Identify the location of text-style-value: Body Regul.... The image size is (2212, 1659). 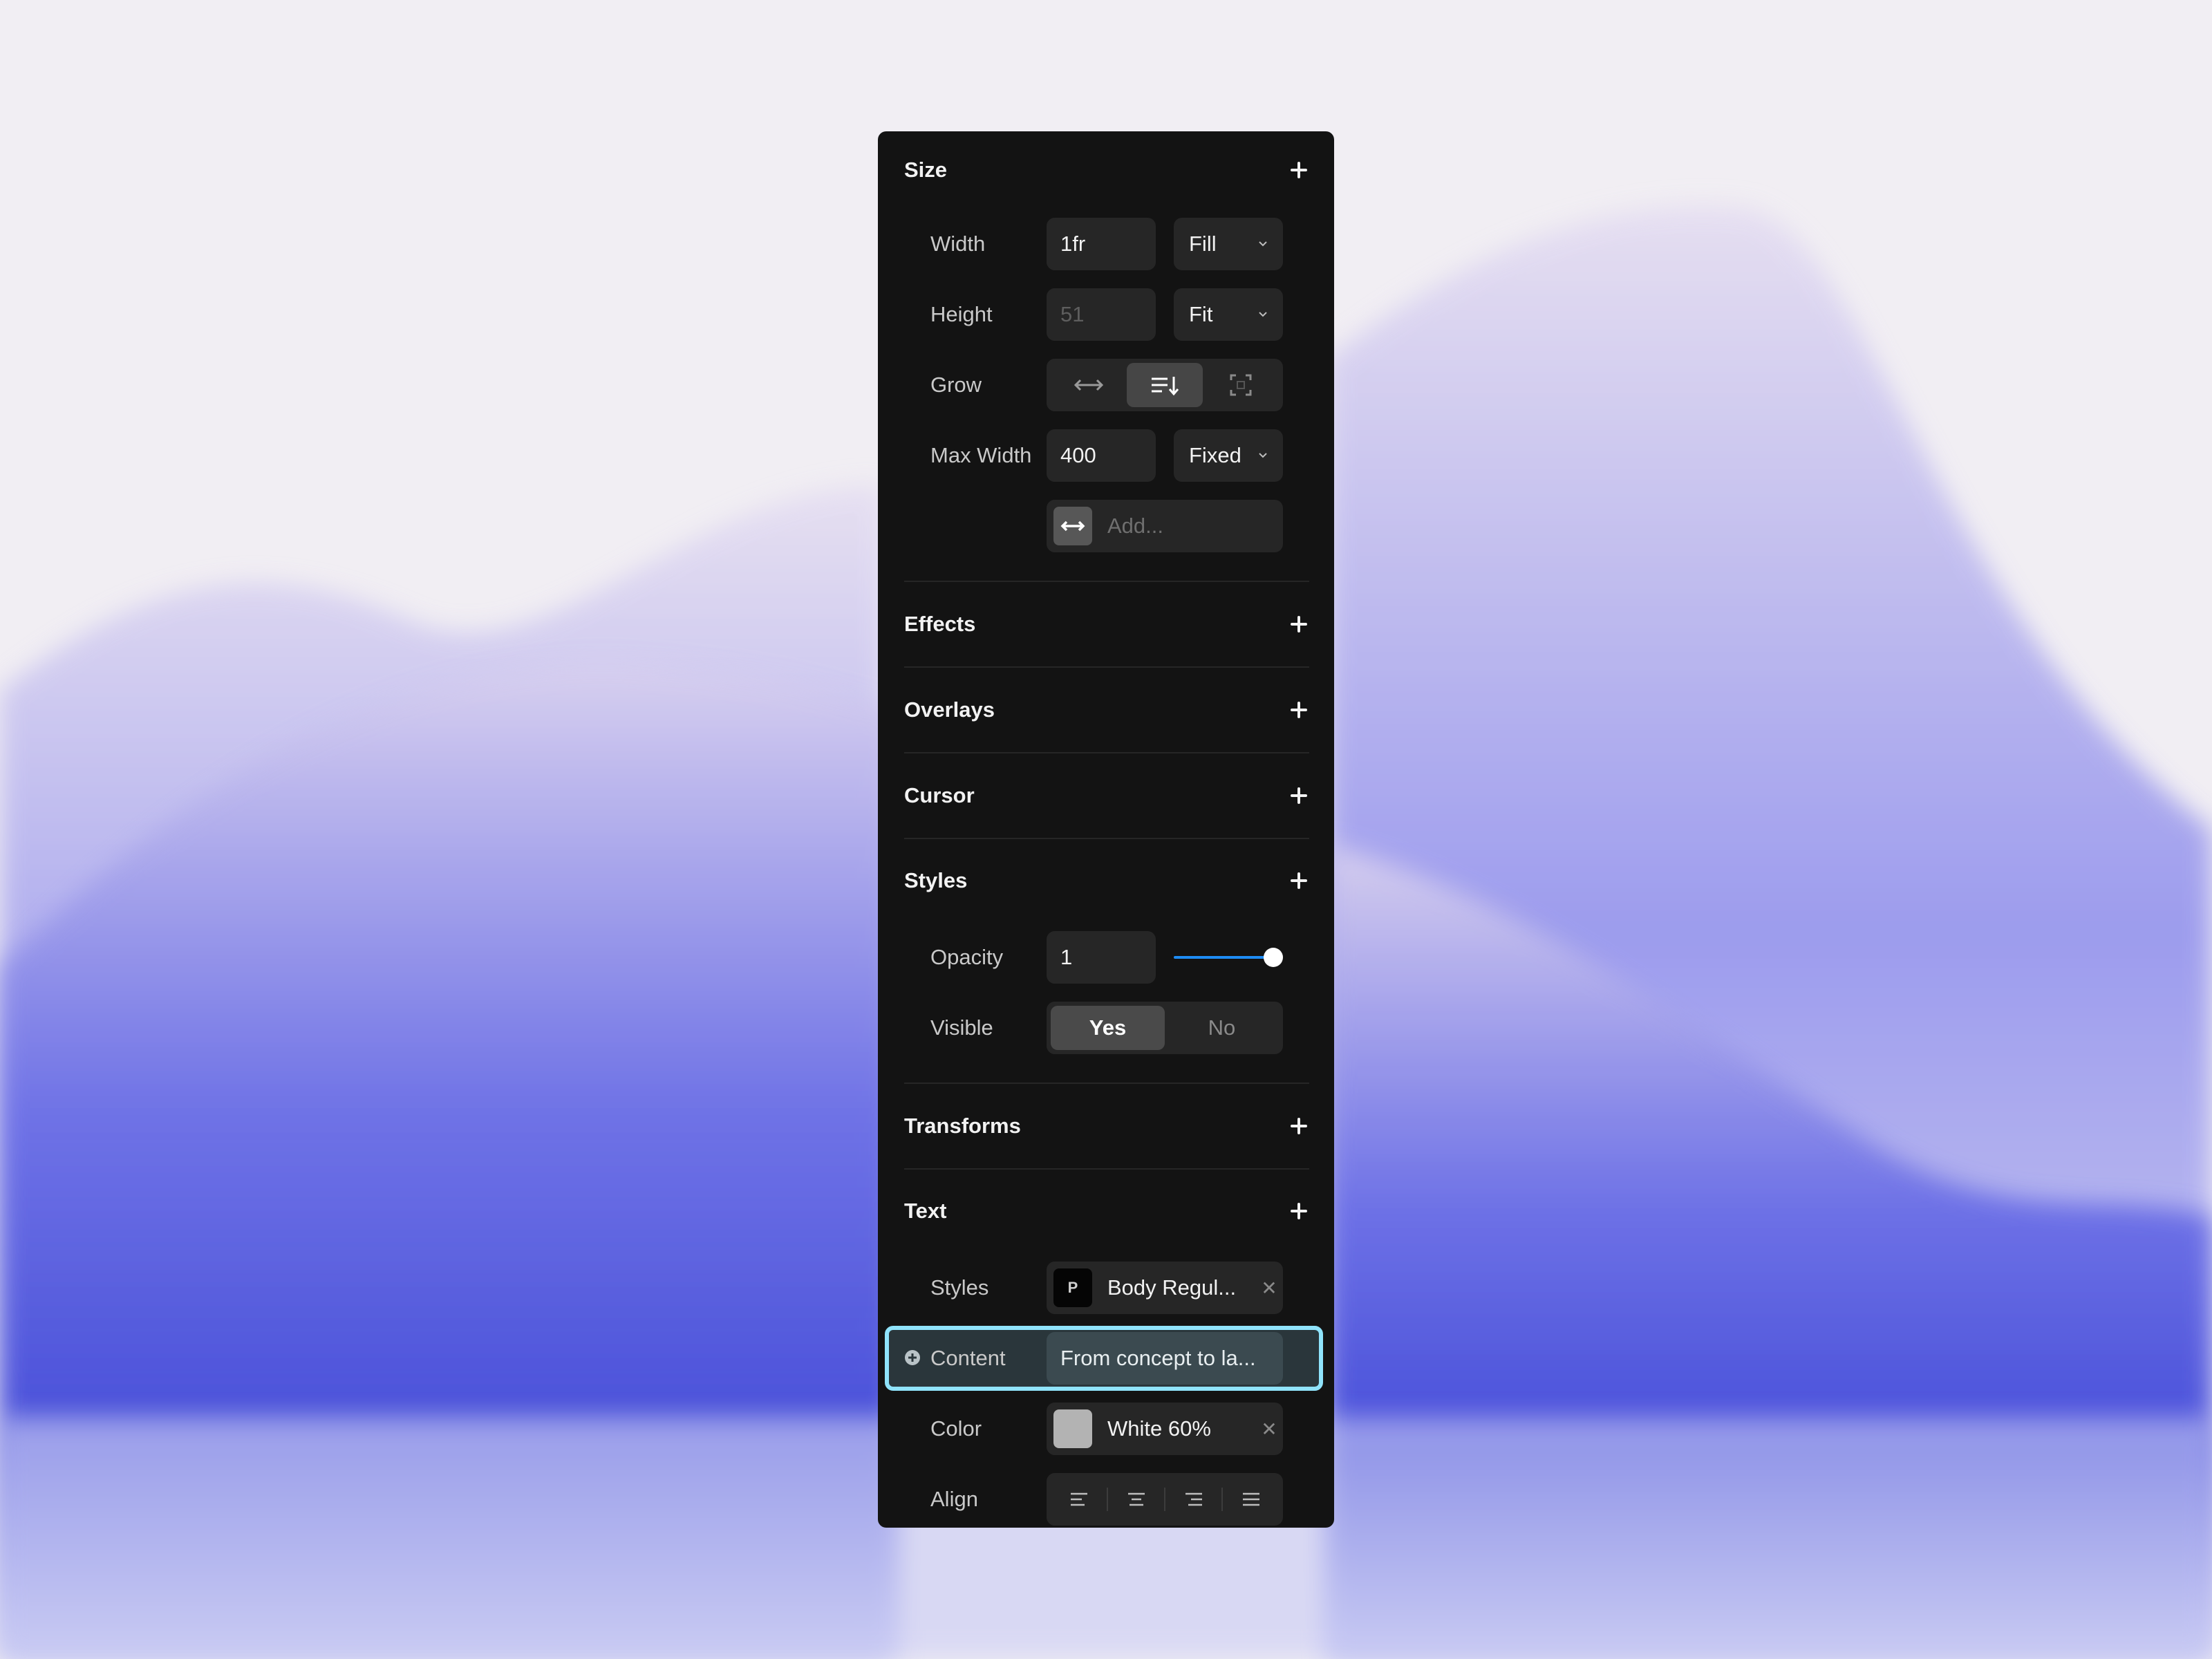
(1172, 1288).